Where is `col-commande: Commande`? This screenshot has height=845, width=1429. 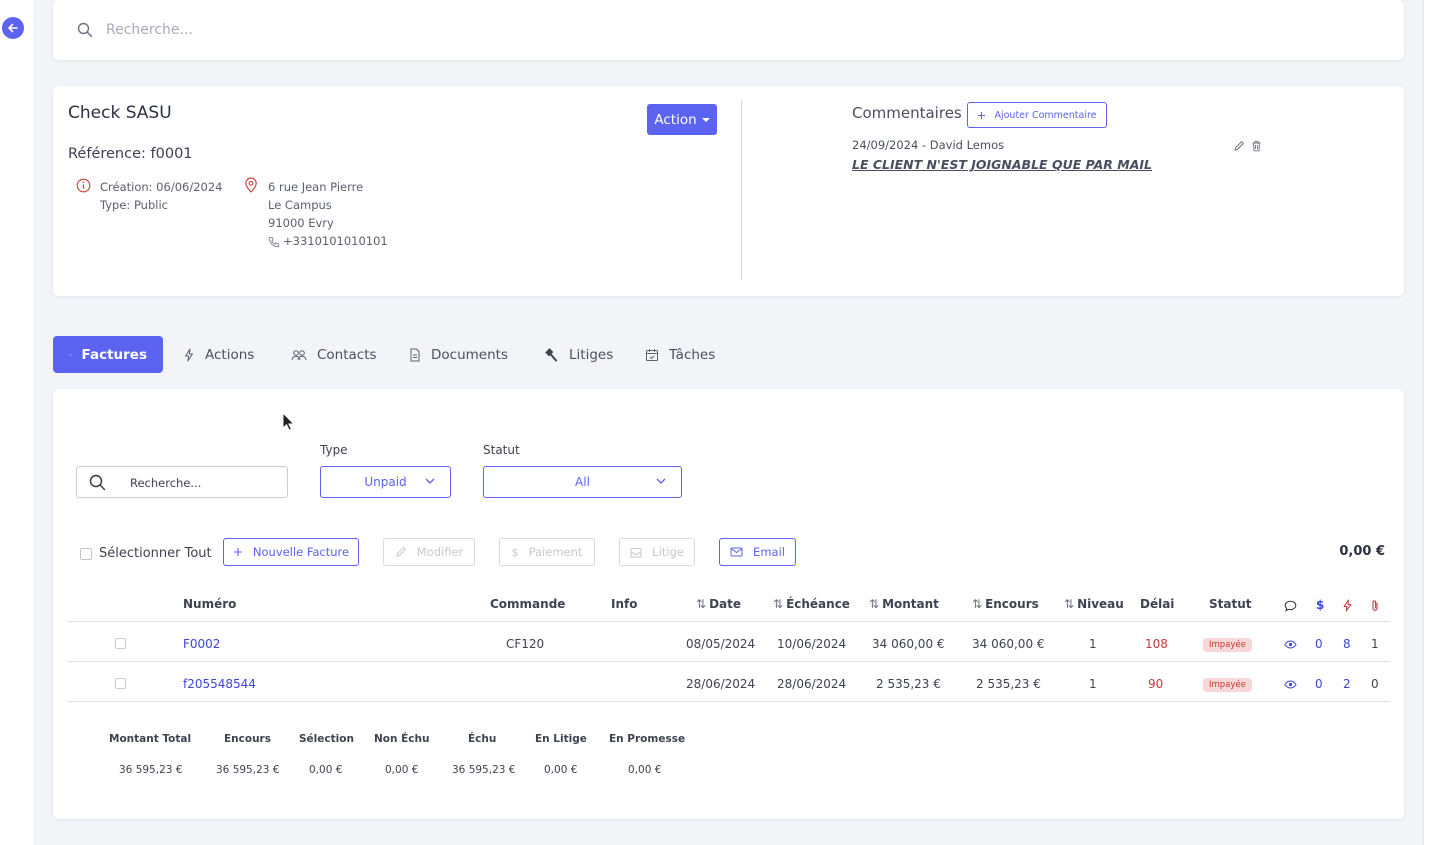
col-commande: Commande is located at coordinates (527, 604).